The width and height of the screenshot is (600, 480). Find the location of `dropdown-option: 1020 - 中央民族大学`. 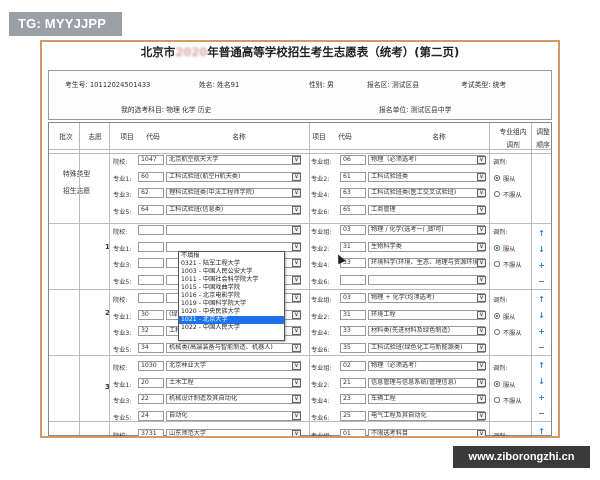

dropdown-option: 1020 - 中央民族大学 is located at coordinates (231, 312).